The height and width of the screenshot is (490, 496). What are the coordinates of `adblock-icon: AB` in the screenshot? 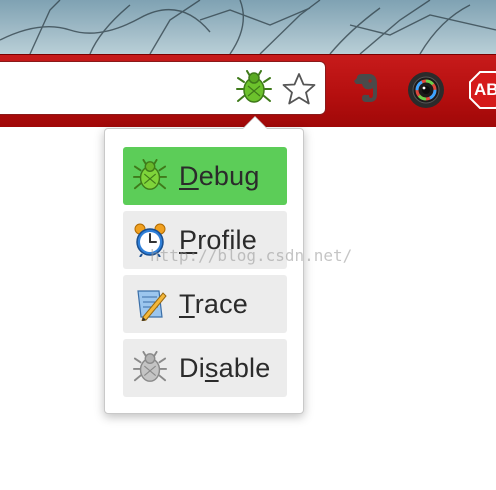 It's located at (482, 90).